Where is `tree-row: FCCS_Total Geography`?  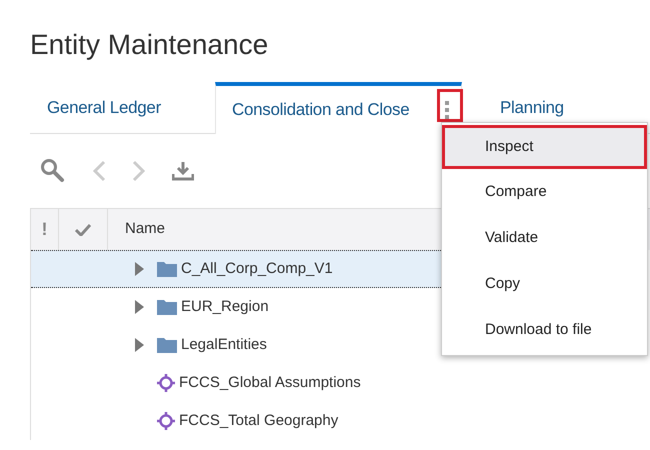
tree-row: FCCS_Total Geography is located at coordinates (236, 421).